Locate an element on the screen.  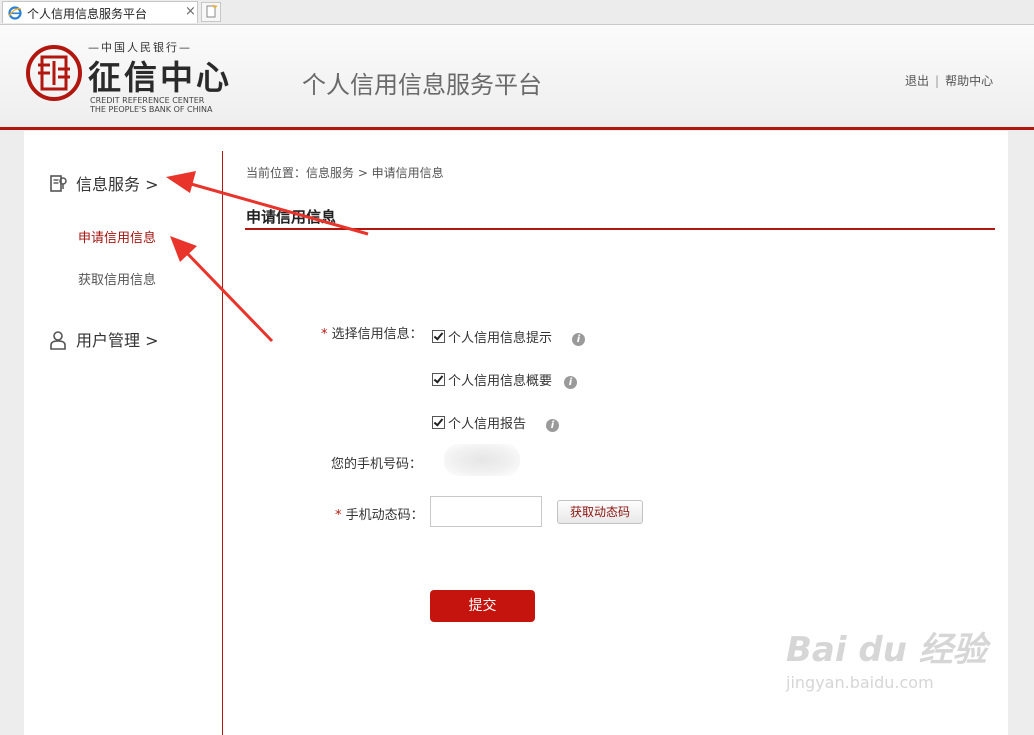
option-credit-tip: 个人信用信息提示 i is located at coordinates (509, 336).